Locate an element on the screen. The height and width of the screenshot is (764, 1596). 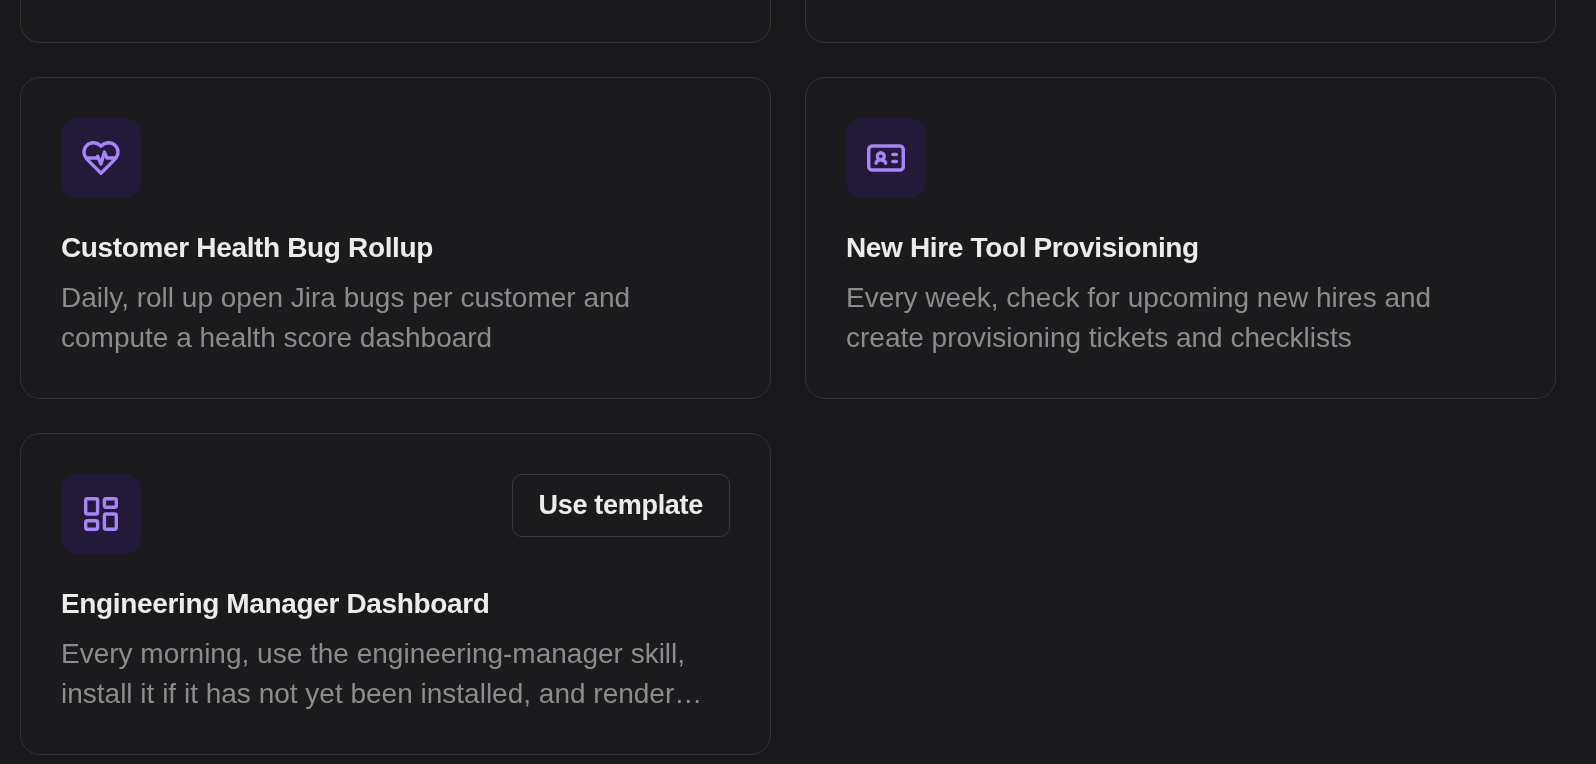
card-title: Engineering Manager Dashboard is located at coordinates (276, 604).